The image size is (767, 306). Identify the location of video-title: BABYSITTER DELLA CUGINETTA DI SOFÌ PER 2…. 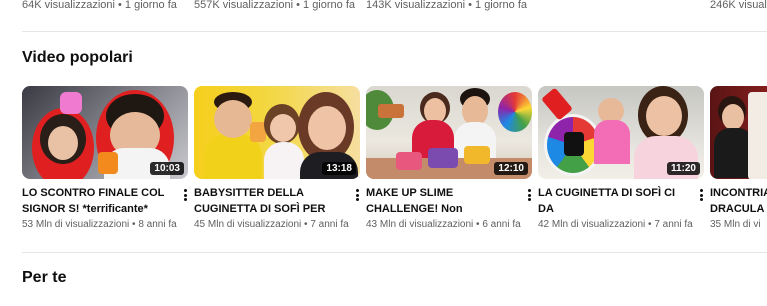
(268, 201).